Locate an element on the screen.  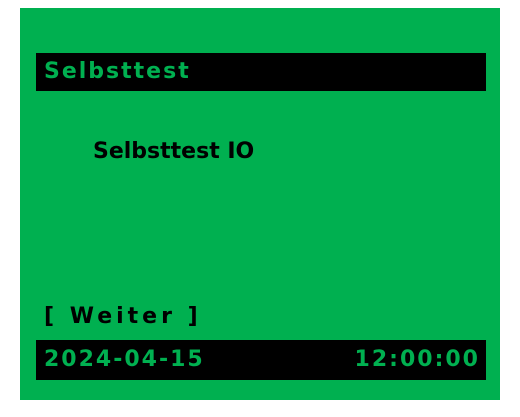
status-bar: 2024-04-15 12:00:00 is located at coordinates (261, 360).